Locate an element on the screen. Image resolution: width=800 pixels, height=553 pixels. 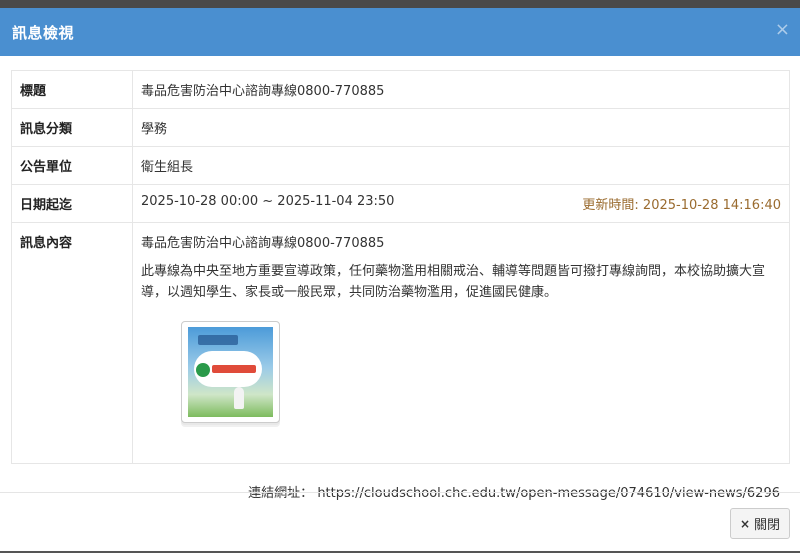
table-row: 訊息分類 學務 is located at coordinates (400, 127).